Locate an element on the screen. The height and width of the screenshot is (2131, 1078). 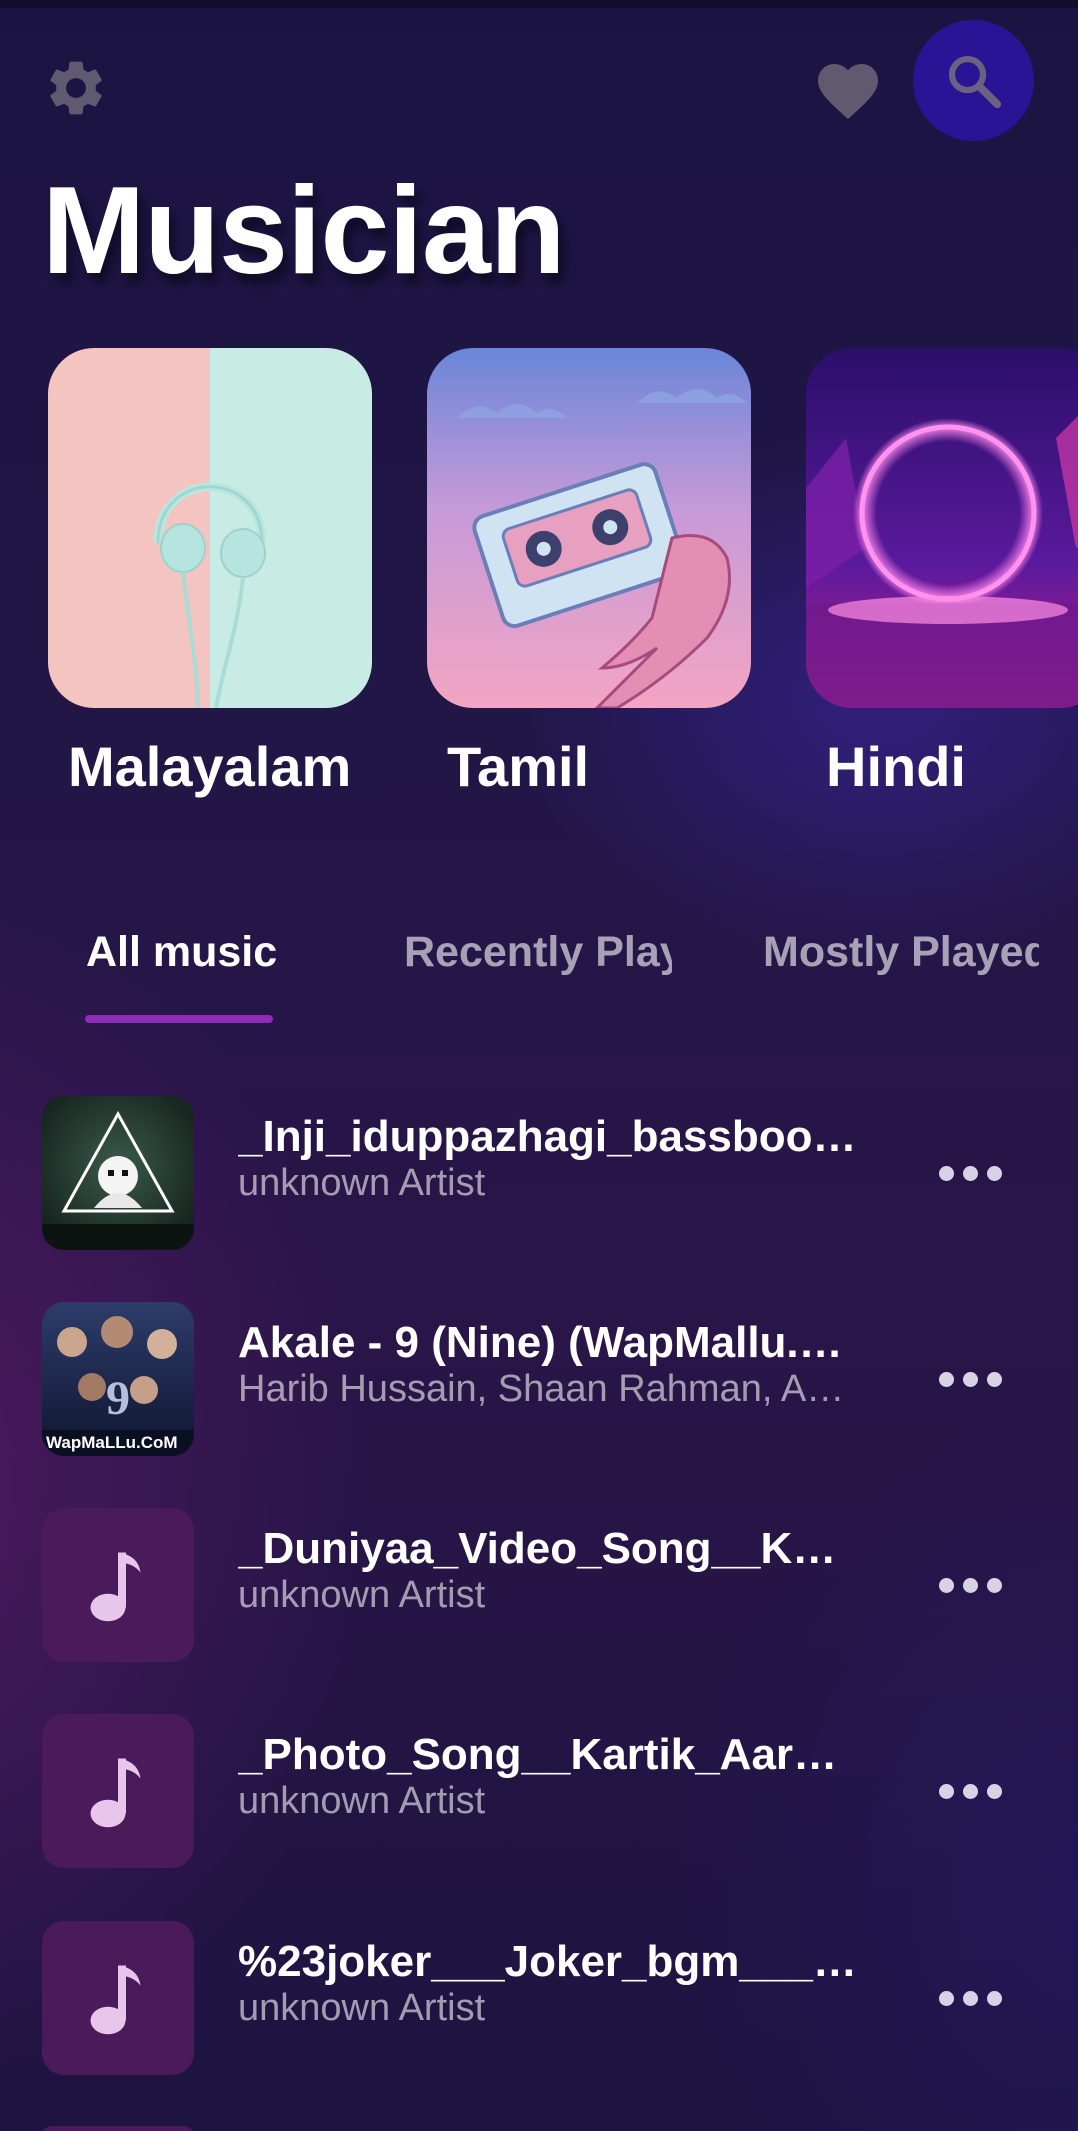
category-label-tamil: Tamil is located at coordinates (518, 766).